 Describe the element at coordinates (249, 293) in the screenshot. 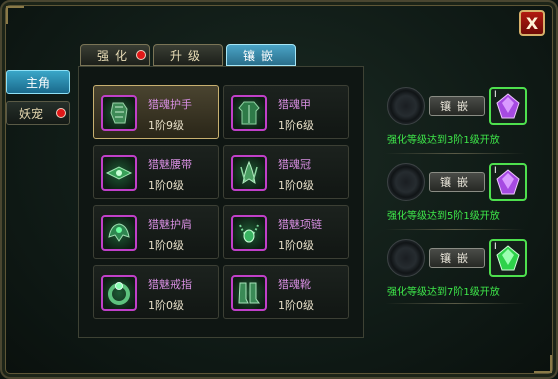

I see `boots-icon` at that location.